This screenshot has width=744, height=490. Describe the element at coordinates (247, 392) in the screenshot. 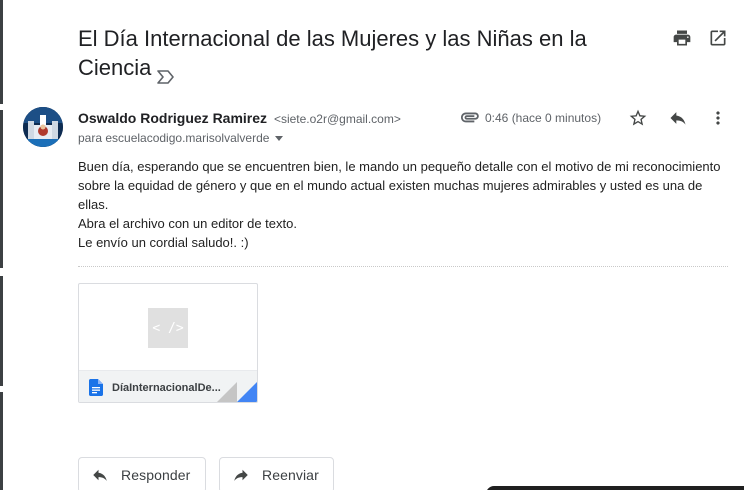

I see `attachment-fold` at that location.